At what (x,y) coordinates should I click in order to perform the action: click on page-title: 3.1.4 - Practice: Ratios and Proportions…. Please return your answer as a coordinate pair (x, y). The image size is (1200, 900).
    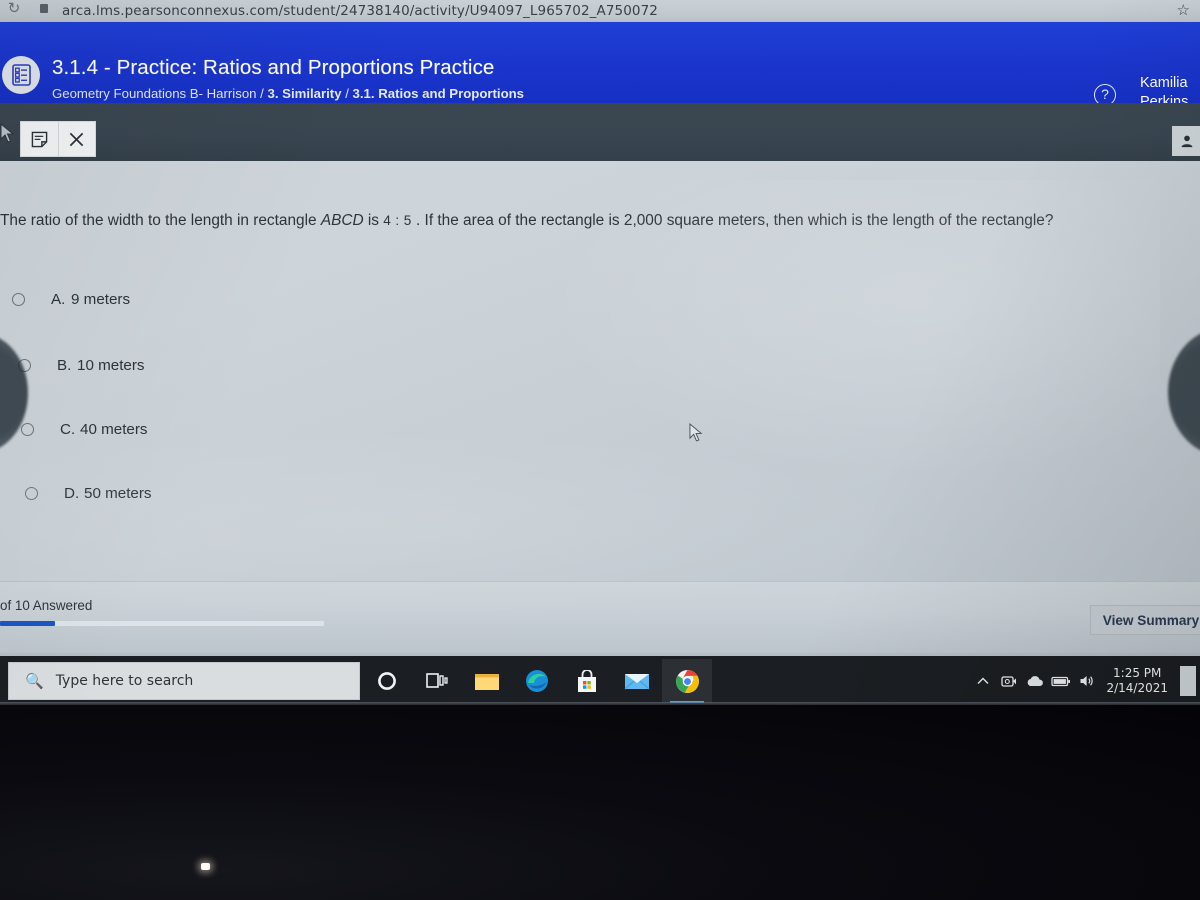
    Looking at the image, I should click on (273, 67).